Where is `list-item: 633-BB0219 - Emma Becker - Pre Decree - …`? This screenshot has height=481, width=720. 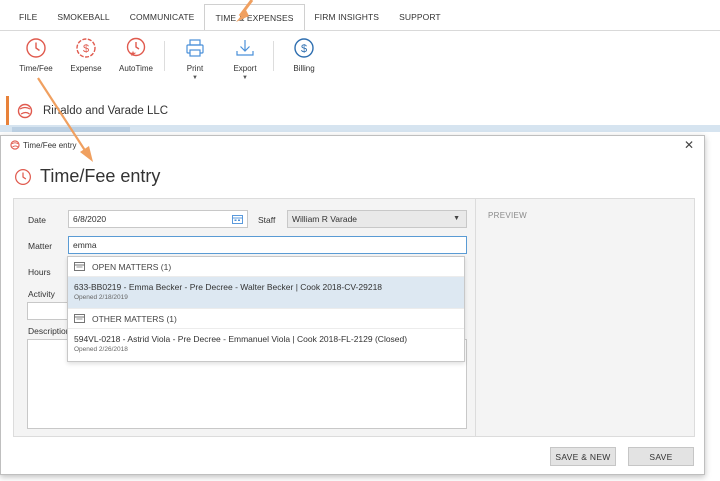 list-item: 633-BB0219 - Emma Becker - Pre Decree - … is located at coordinates (266, 293).